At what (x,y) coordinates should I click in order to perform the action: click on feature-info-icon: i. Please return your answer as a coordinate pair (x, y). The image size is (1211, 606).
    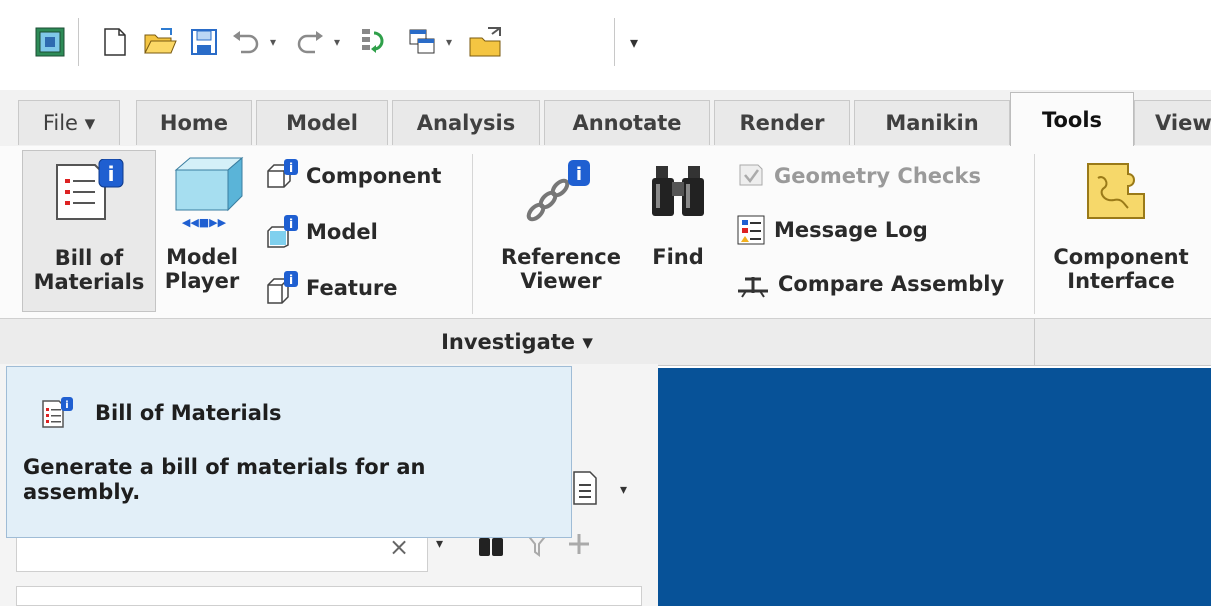
    Looking at the image, I should click on (282, 287).